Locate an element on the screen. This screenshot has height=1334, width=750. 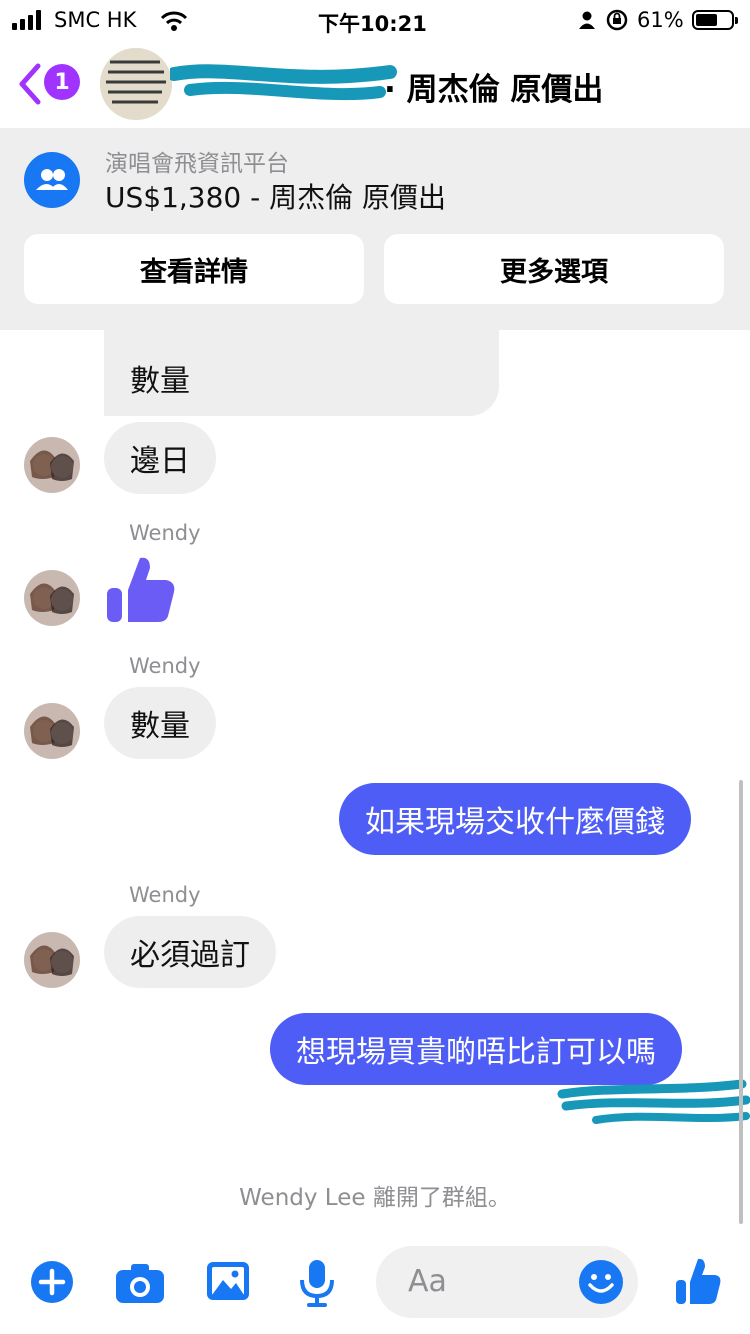
emoji-icon is located at coordinates (601, 1282).